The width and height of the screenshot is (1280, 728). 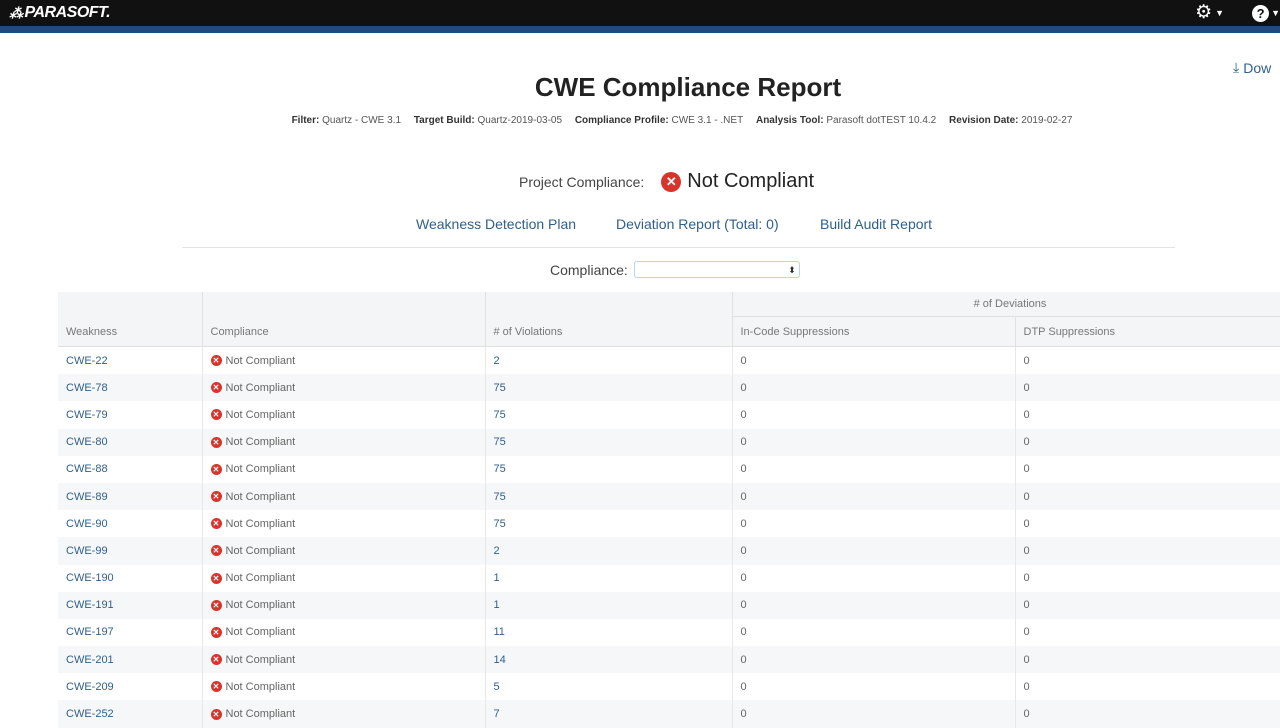 What do you see at coordinates (874, 331) in the screenshot?
I see `col-in-code-suppressions: In-Code Suppressions` at bounding box center [874, 331].